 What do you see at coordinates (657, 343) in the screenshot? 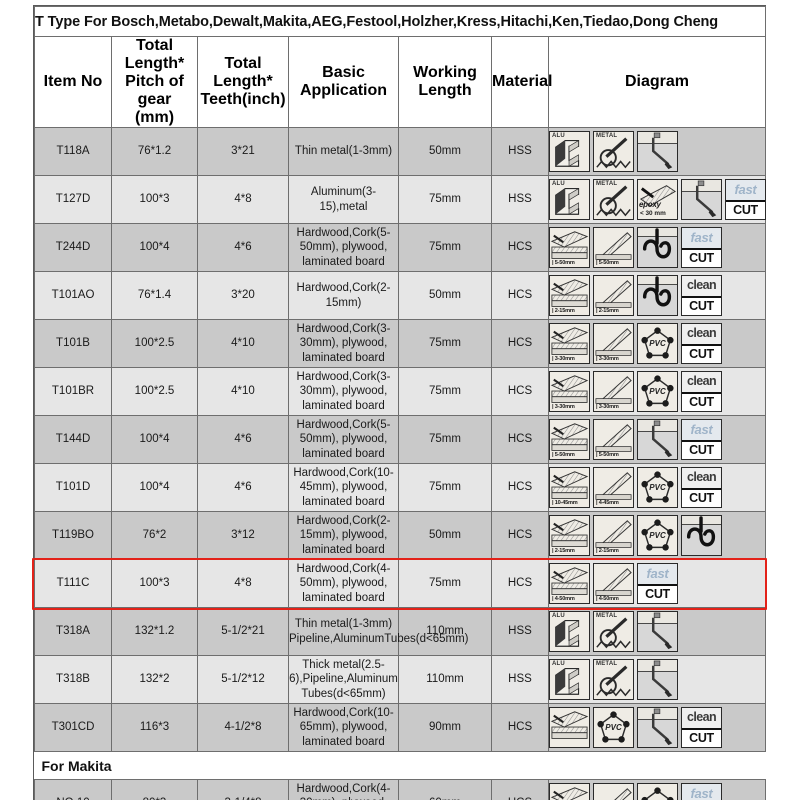
I see `cell-diagram: | 3-30mm | 3-30mm PVC clean CUT` at bounding box center [657, 343].